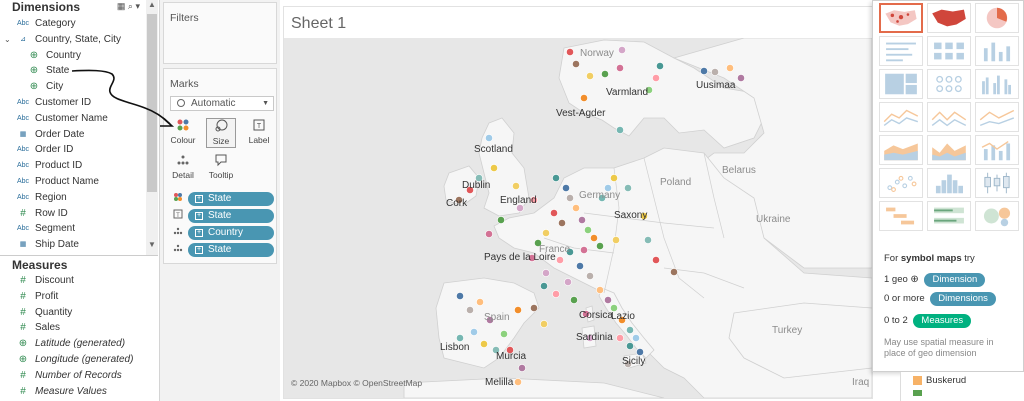 The width and height of the screenshot is (1024, 401). Describe the element at coordinates (137, 6) in the screenshot. I see `dropdown-arrow-icon: ▾` at that location.